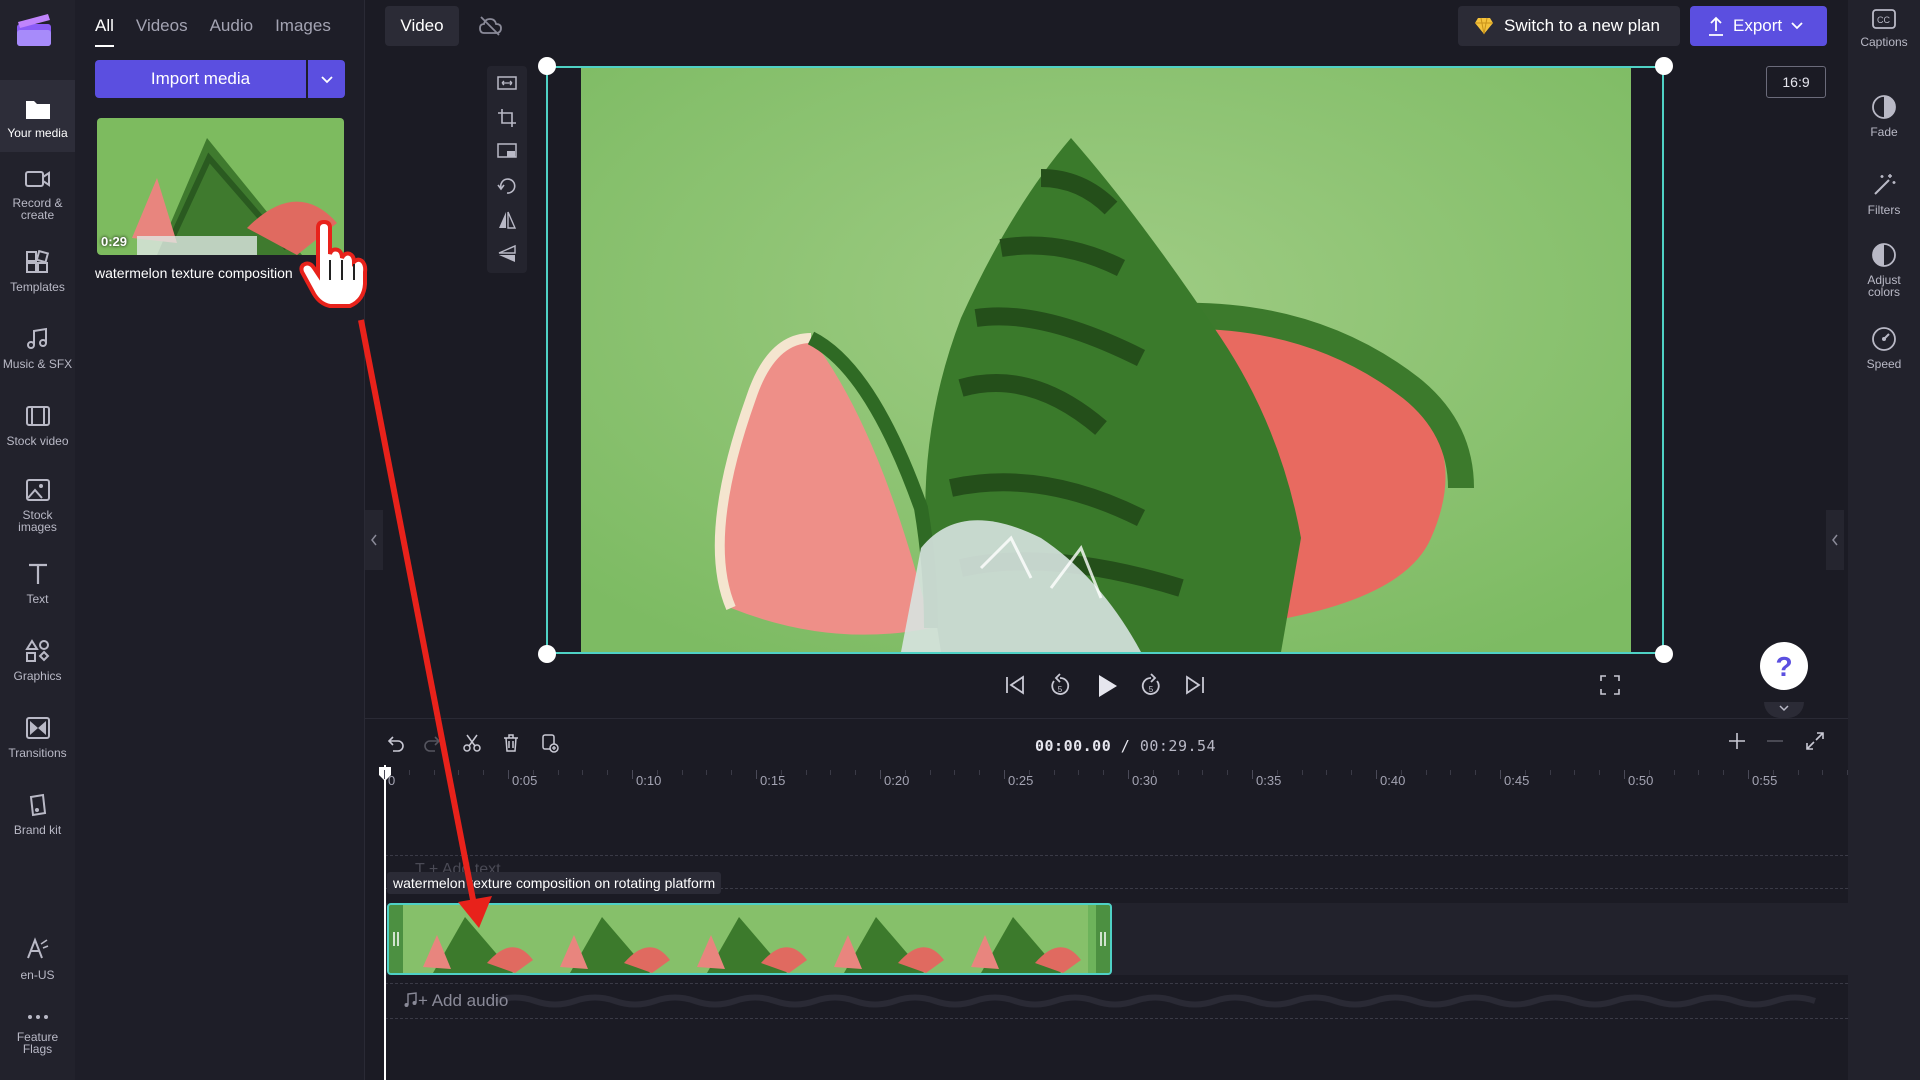 The width and height of the screenshot is (1920, 1080). I want to click on undo-icon, so click(395, 743).